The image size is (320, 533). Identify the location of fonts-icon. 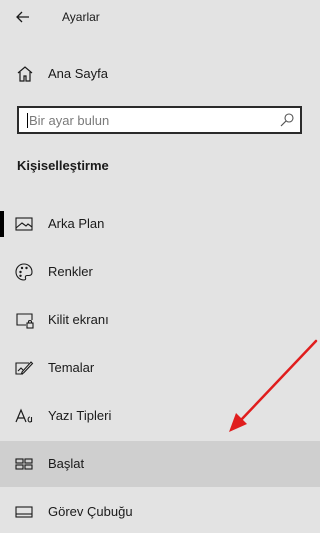
(24, 416).